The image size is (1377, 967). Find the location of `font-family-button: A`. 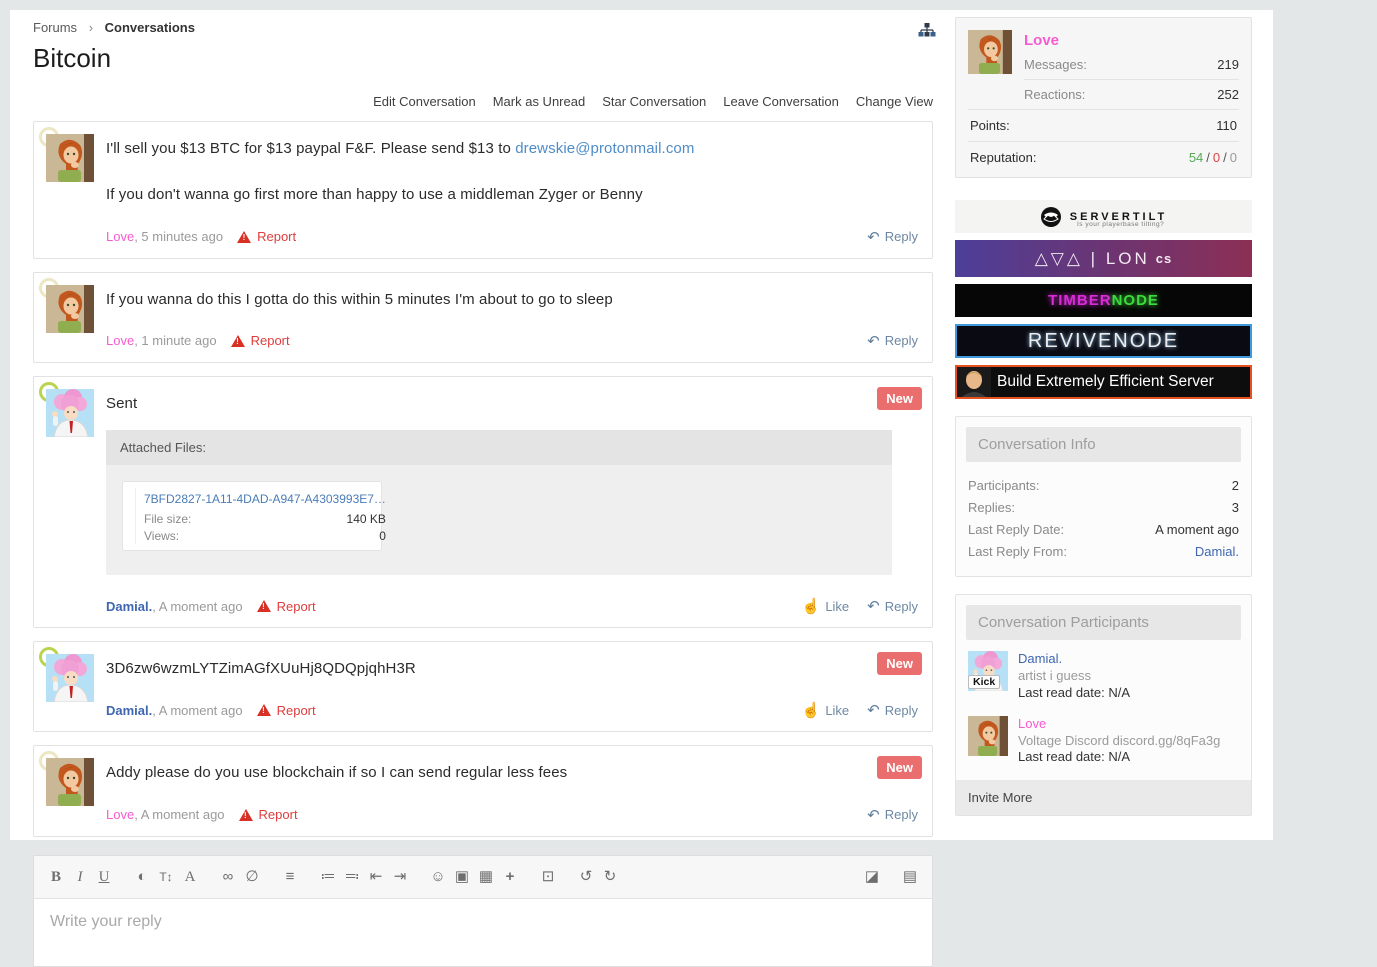

font-family-button: A is located at coordinates (190, 877).